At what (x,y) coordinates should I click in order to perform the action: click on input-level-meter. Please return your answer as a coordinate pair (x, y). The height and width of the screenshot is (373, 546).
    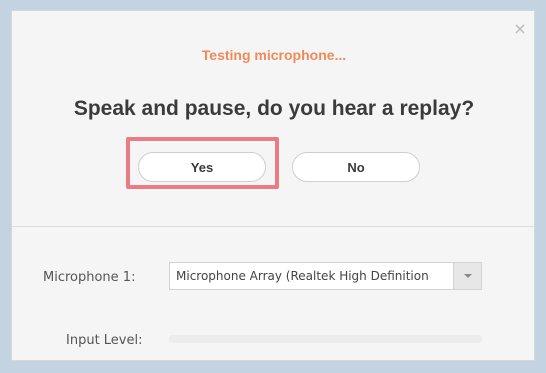
    Looking at the image, I should click on (325, 339).